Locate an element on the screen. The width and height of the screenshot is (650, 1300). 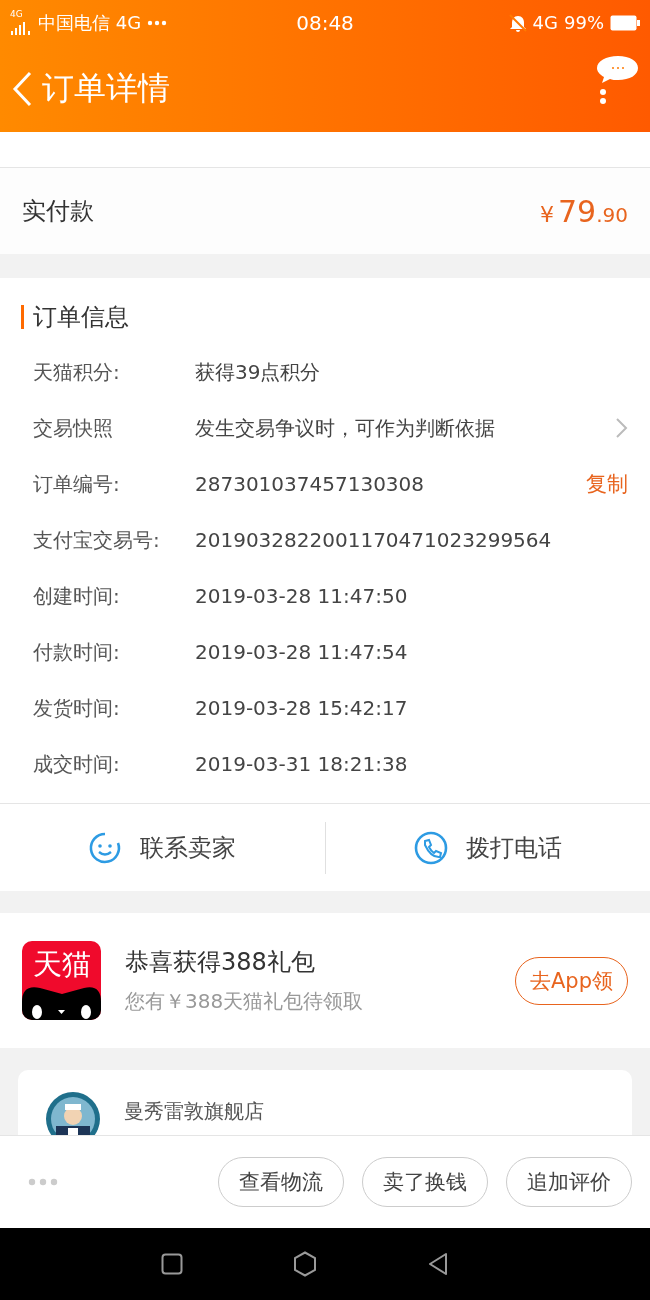
info-label: 天猫积分: is located at coordinates (77, 372).